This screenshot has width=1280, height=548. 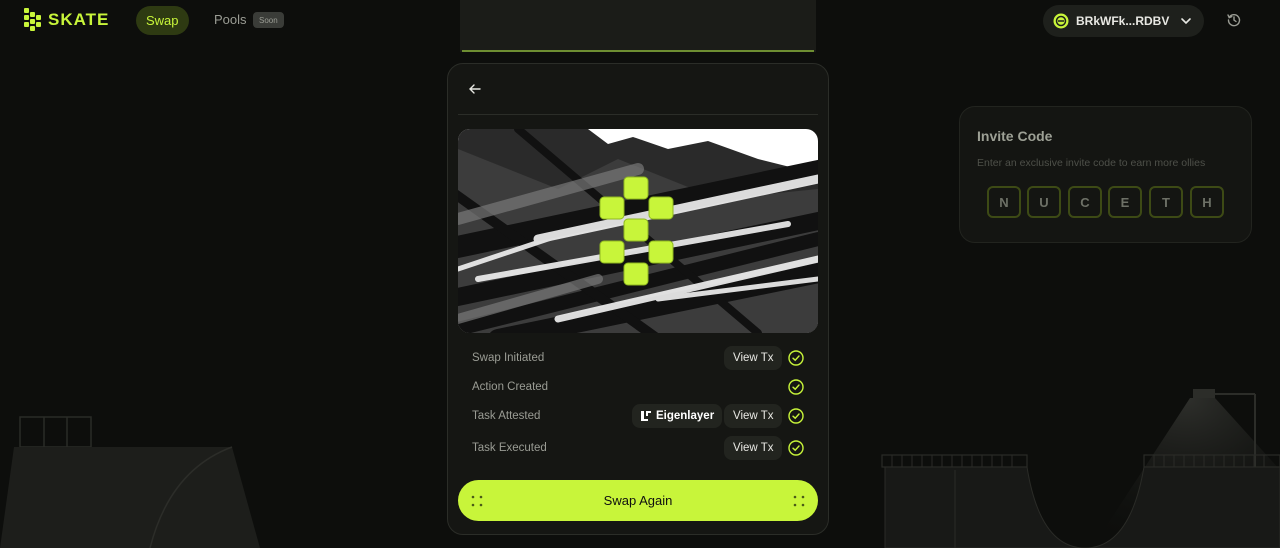 What do you see at coordinates (1207, 202) in the screenshot?
I see `invite-code-digit: H` at bounding box center [1207, 202].